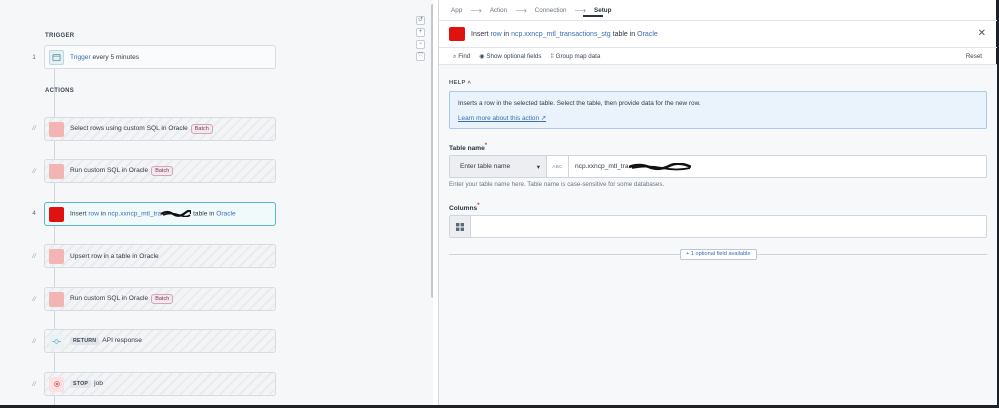 This screenshot has width=999, height=408. What do you see at coordinates (56, 341) in the screenshot?
I see `api-icon` at bounding box center [56, 341].